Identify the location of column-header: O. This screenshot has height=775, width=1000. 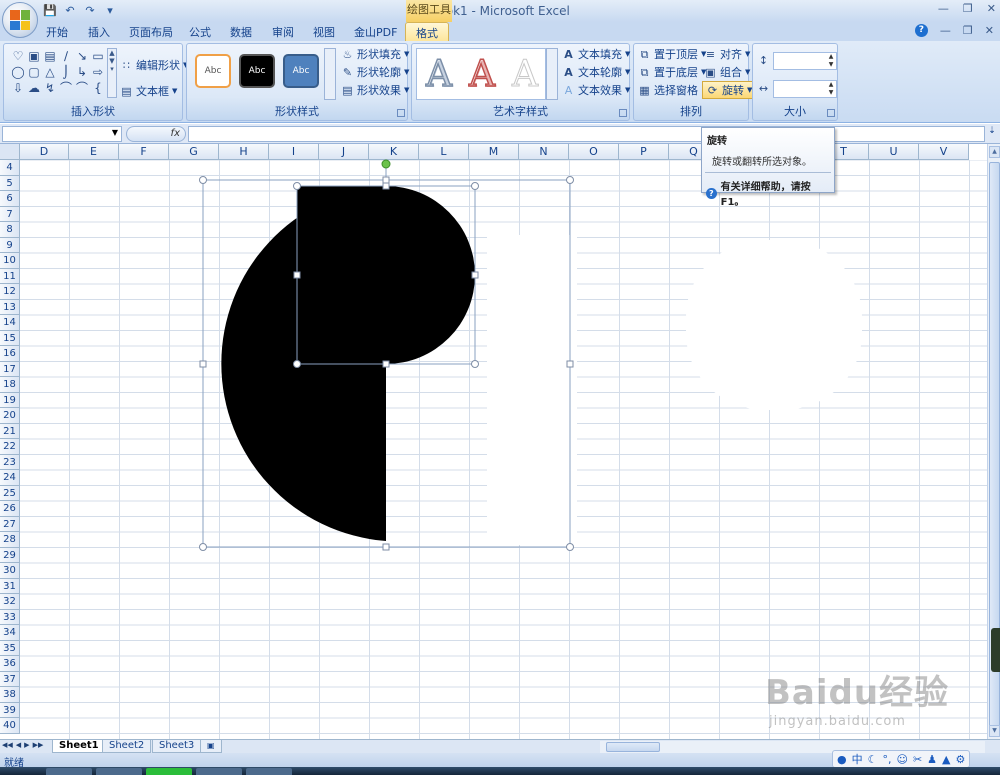
(594, 152).